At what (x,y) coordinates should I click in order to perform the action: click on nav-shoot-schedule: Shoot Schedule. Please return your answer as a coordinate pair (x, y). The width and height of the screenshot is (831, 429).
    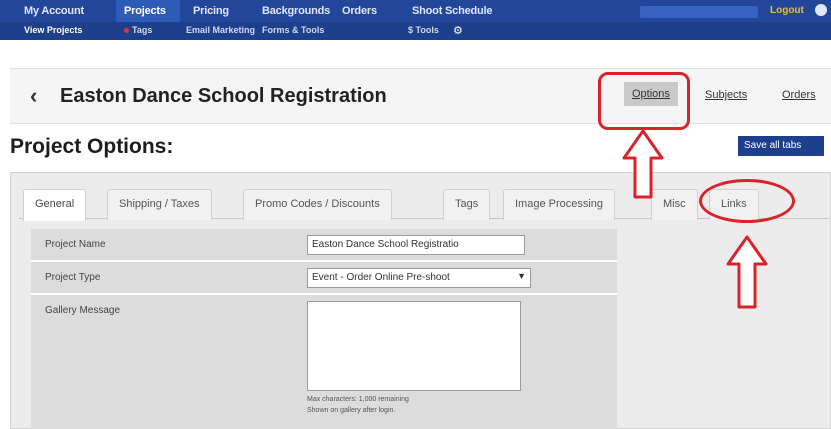
    Looking at the image, I should click on (452, 11).